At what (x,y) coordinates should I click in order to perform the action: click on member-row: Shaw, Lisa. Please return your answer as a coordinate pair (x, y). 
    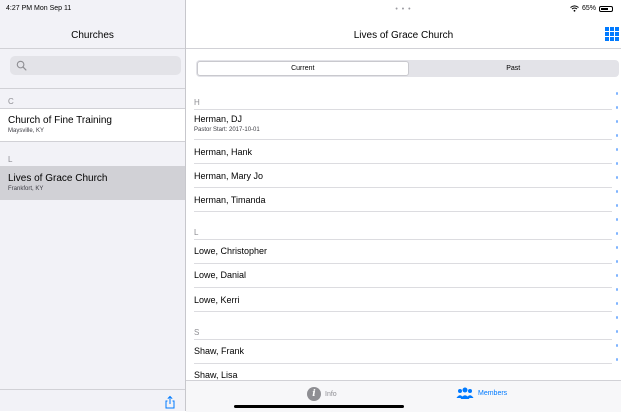
    Looking at the image, I should click on (216, 375).